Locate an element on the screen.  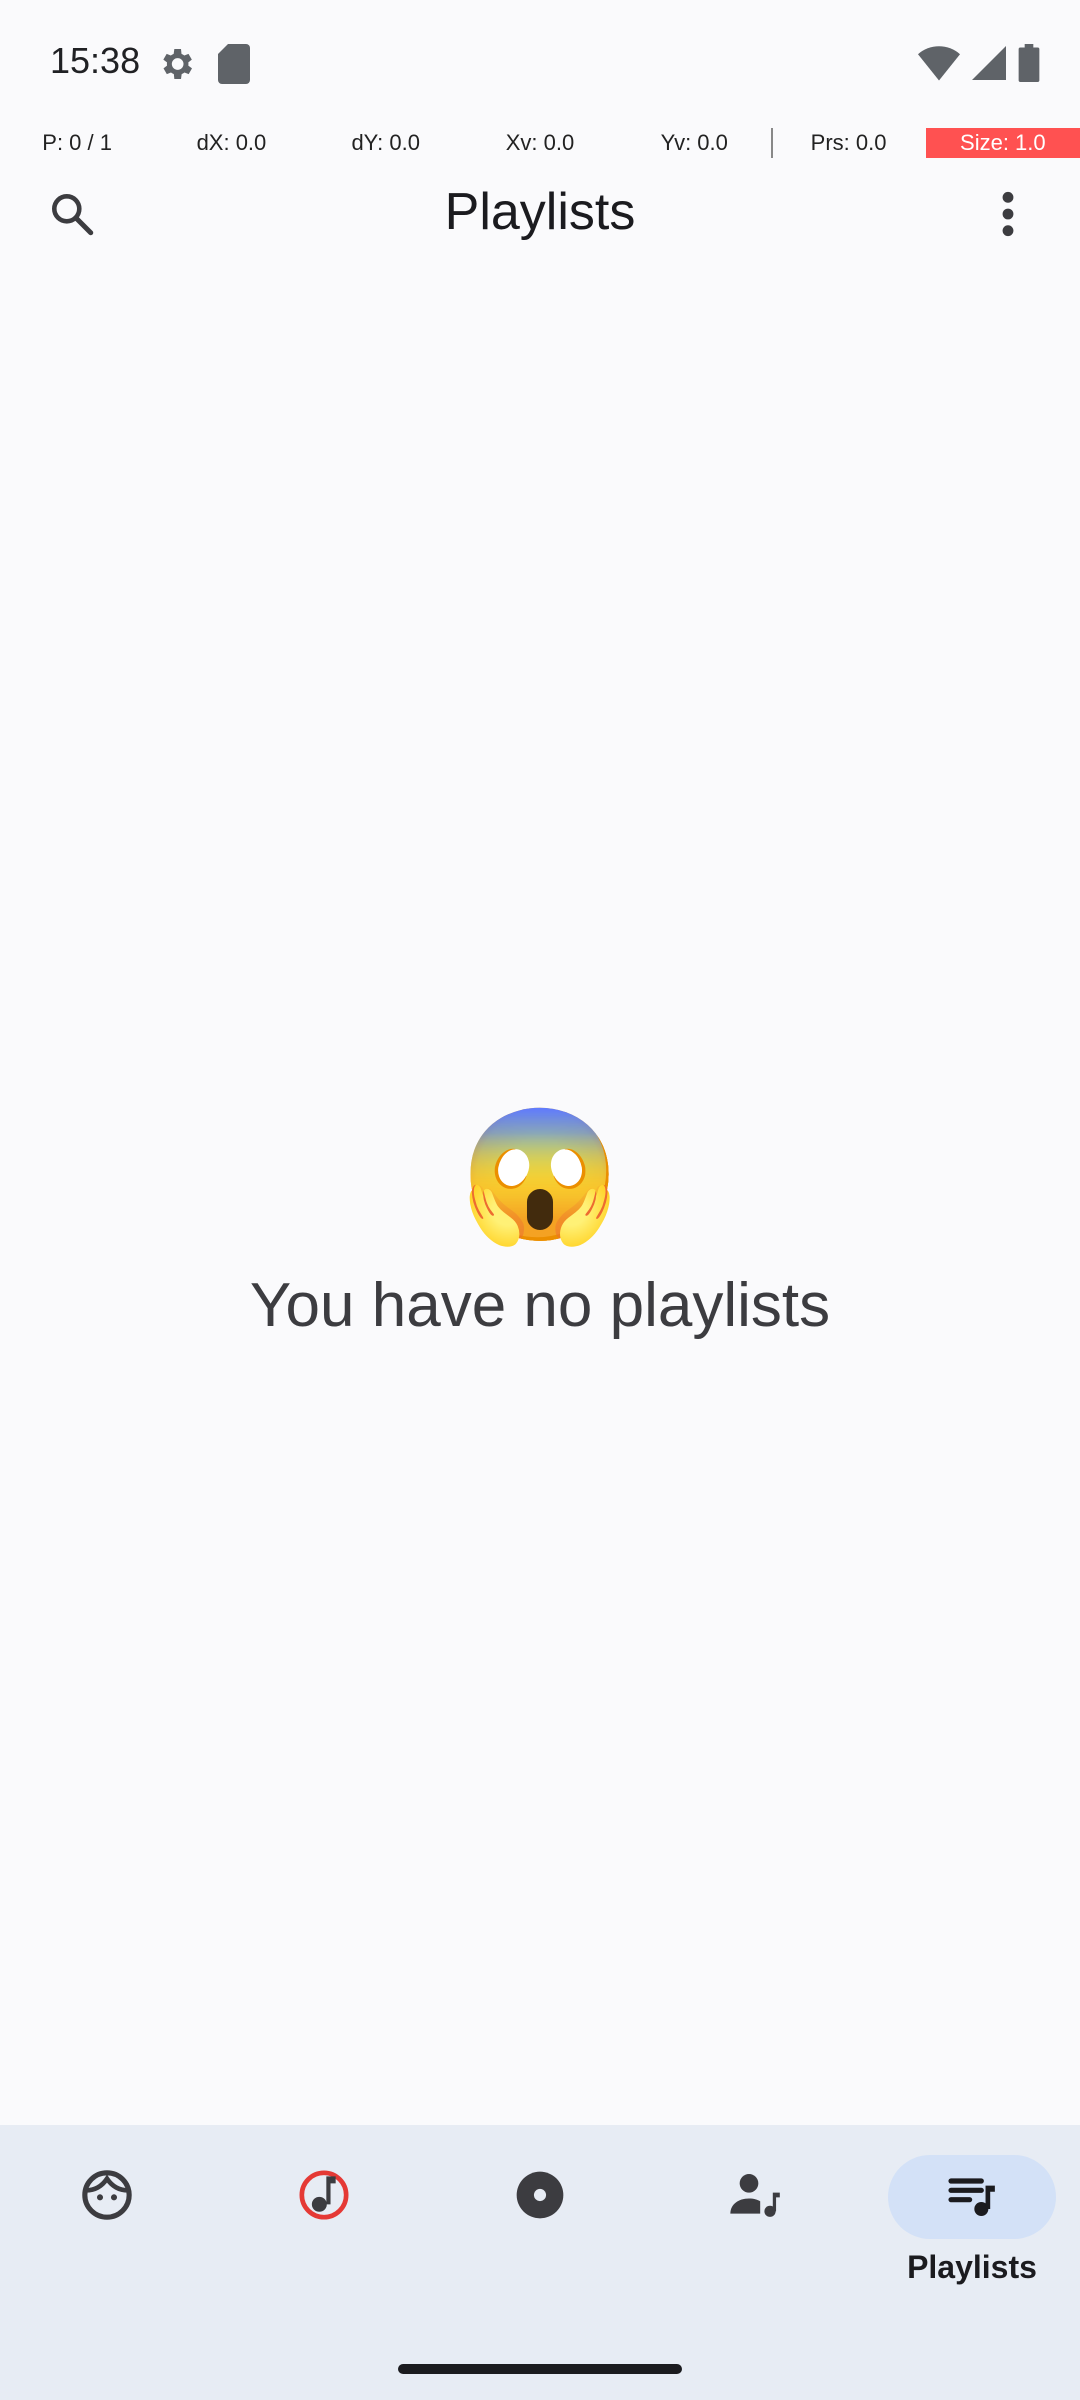
empty-state-message: You have no playlists is located at coordinates (540, 1305).